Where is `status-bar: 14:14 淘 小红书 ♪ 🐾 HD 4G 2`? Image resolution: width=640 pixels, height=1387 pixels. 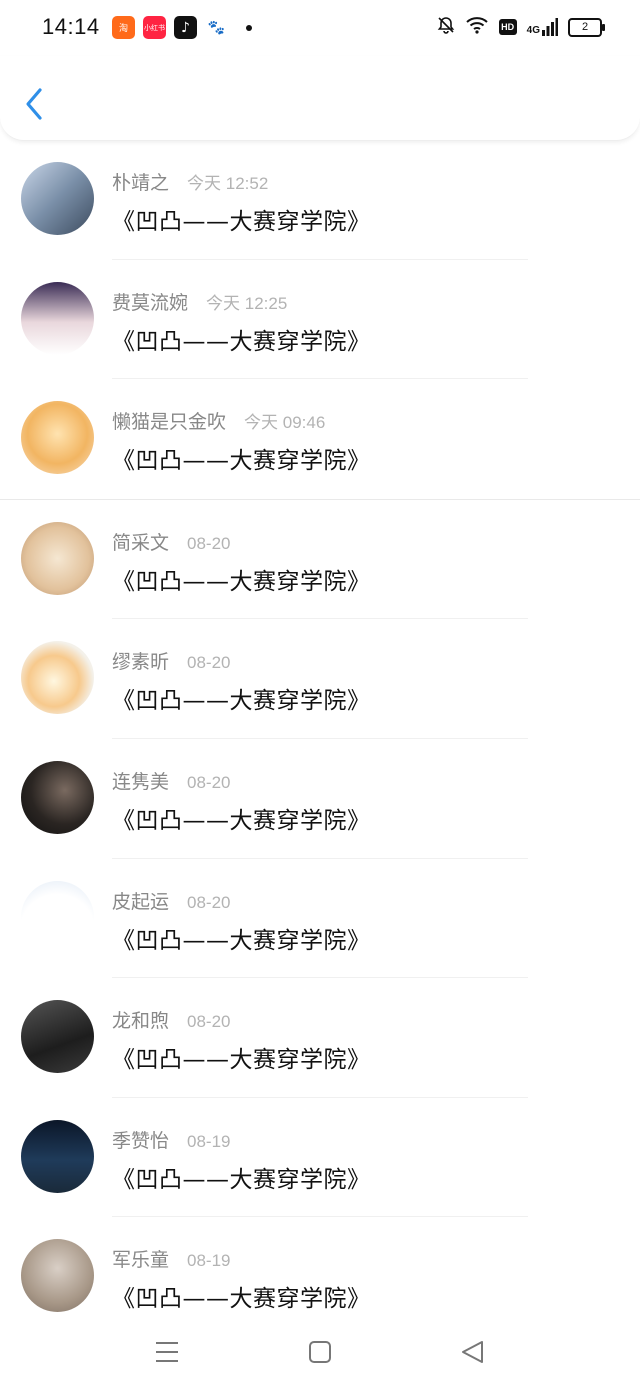
status-bar: 14:14 淘 小红书 ♪ 🐾 HD 4G 2 is located at coordinates (320, 28).